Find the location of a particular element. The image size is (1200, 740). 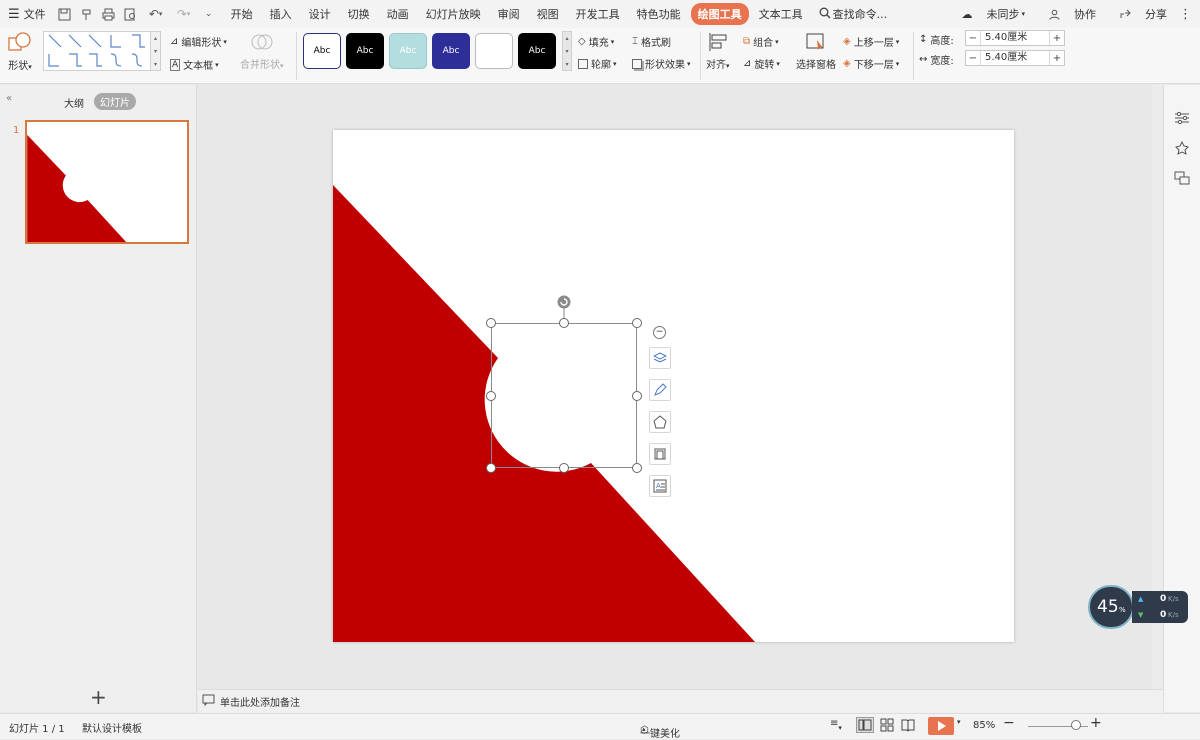

fill-bucket-icon: ◇ is located at coordinates (582, 41).